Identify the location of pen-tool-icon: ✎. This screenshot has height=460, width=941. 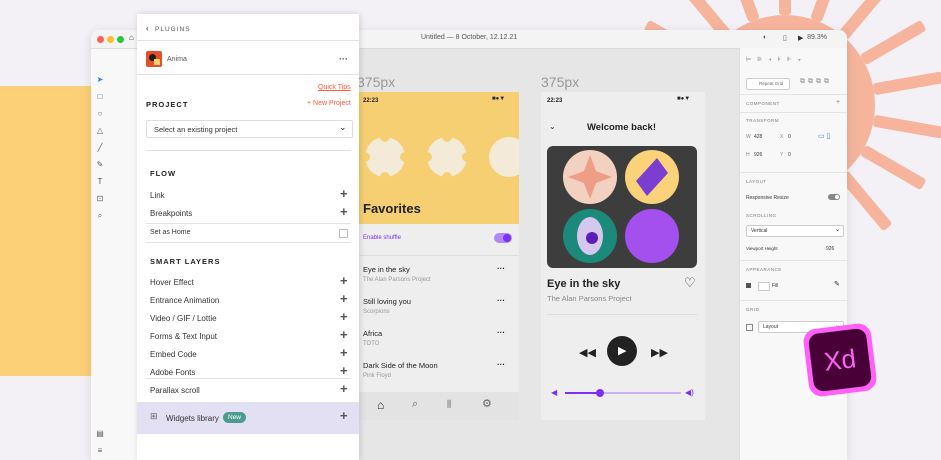
(100, 165).